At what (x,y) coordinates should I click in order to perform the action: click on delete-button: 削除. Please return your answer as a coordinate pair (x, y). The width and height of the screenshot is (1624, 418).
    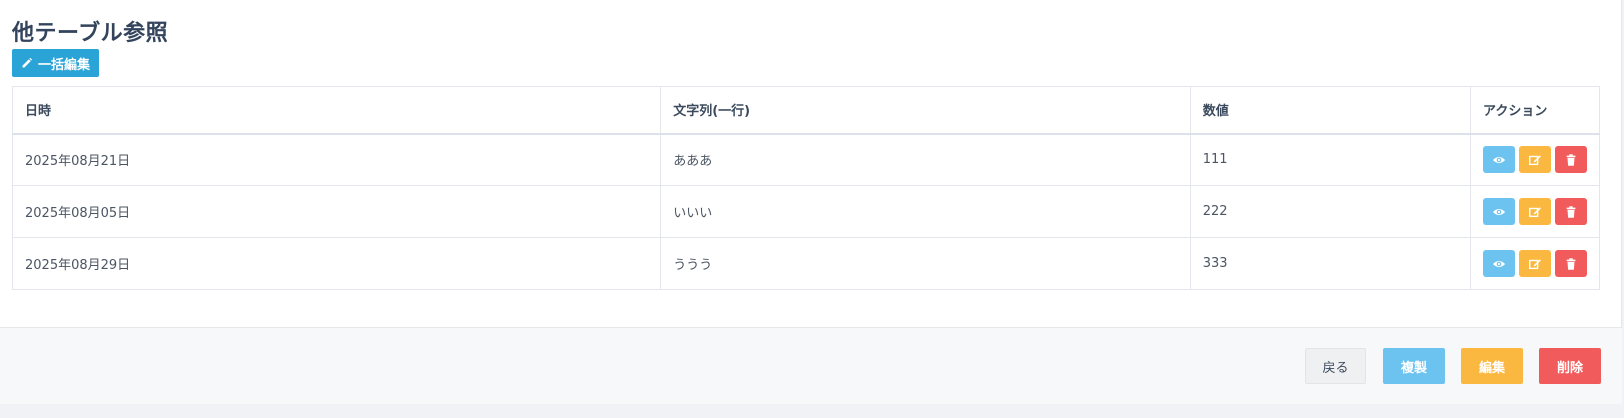
    Looking at the image, I should click on (1570, 366).